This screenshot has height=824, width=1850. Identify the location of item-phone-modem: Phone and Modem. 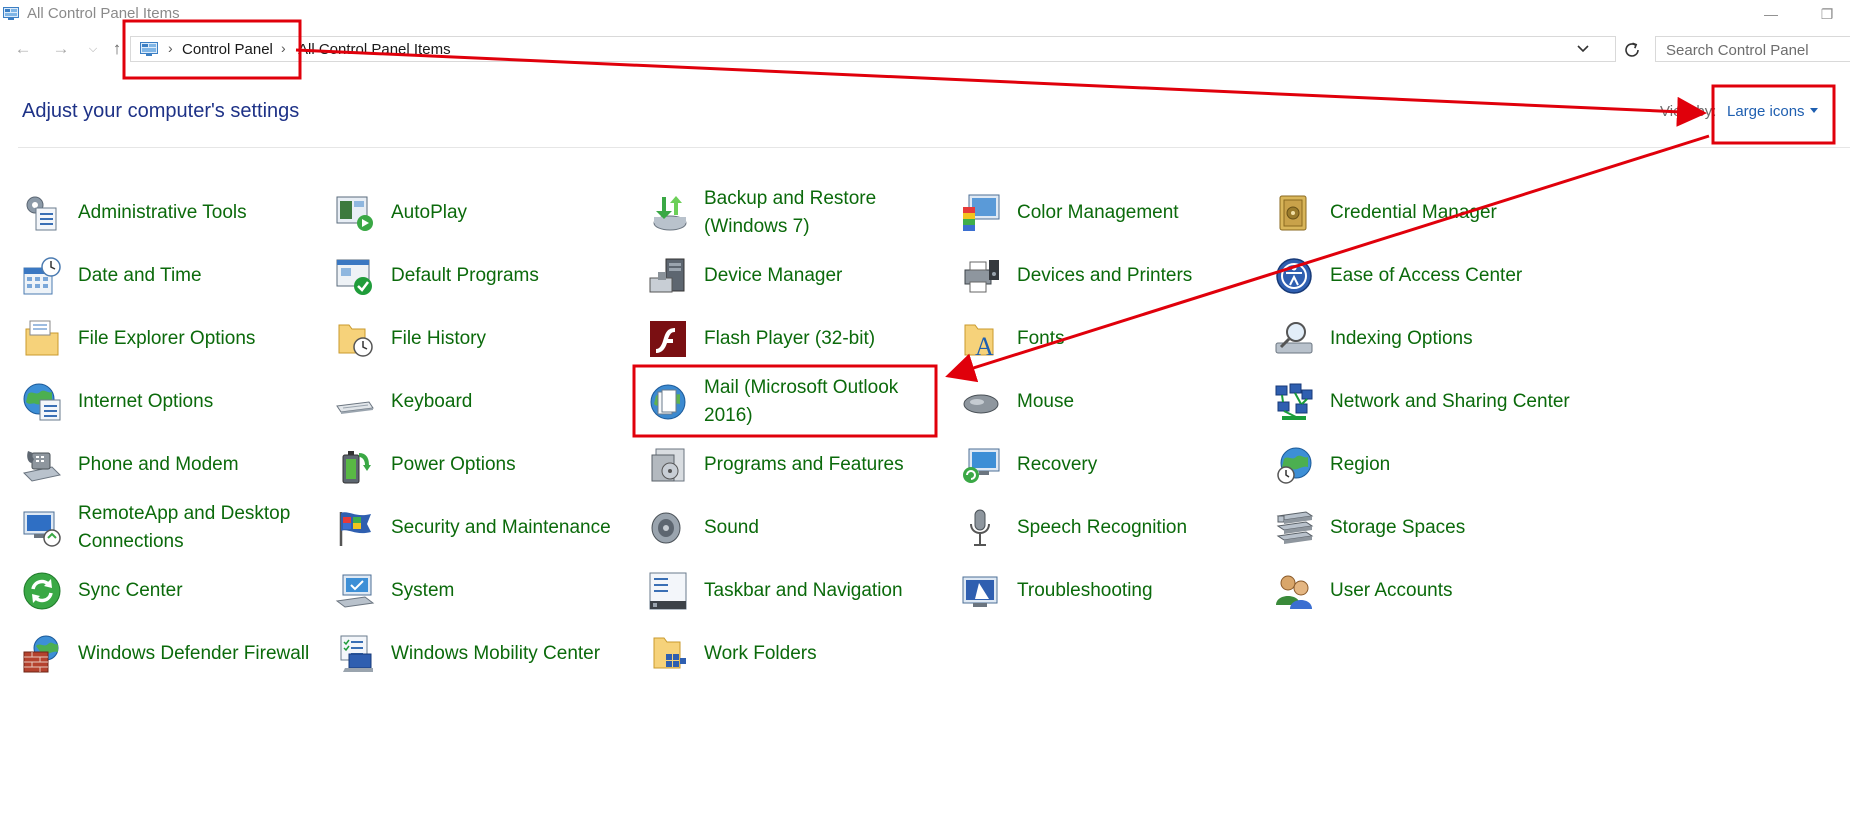
(170, 465).